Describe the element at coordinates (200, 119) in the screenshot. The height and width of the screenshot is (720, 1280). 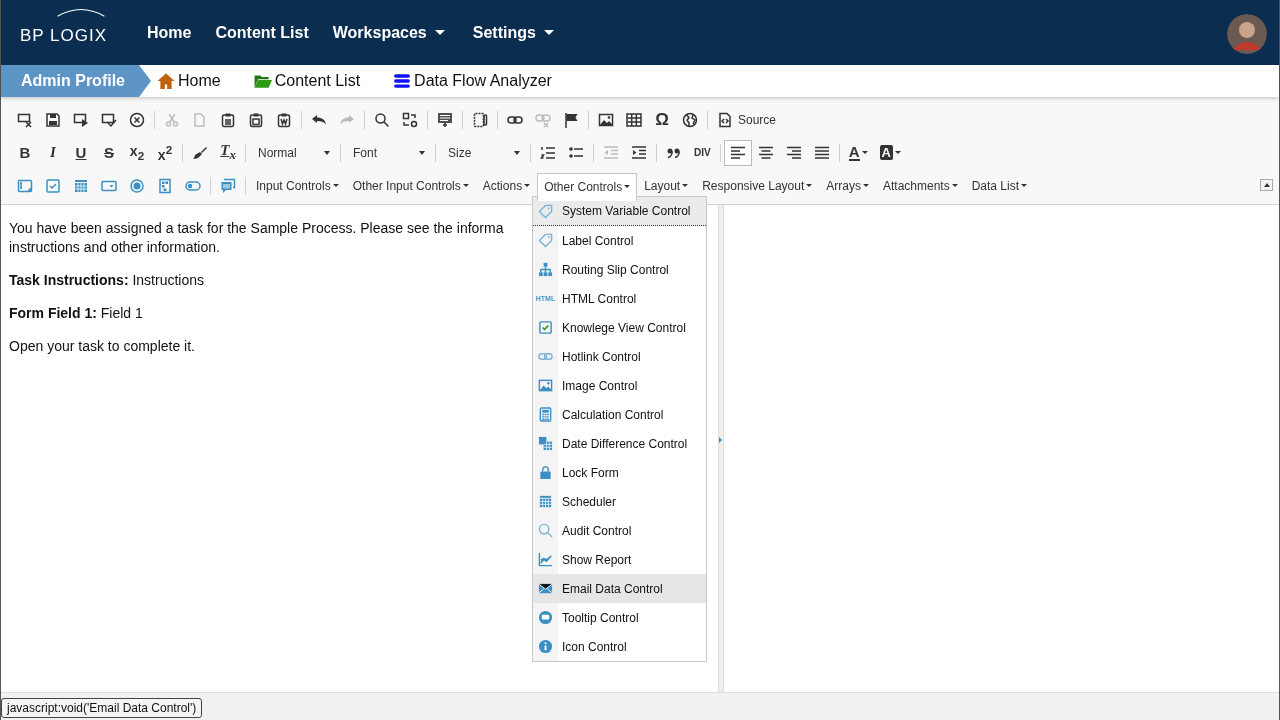
I see `copy-icon` at that location.